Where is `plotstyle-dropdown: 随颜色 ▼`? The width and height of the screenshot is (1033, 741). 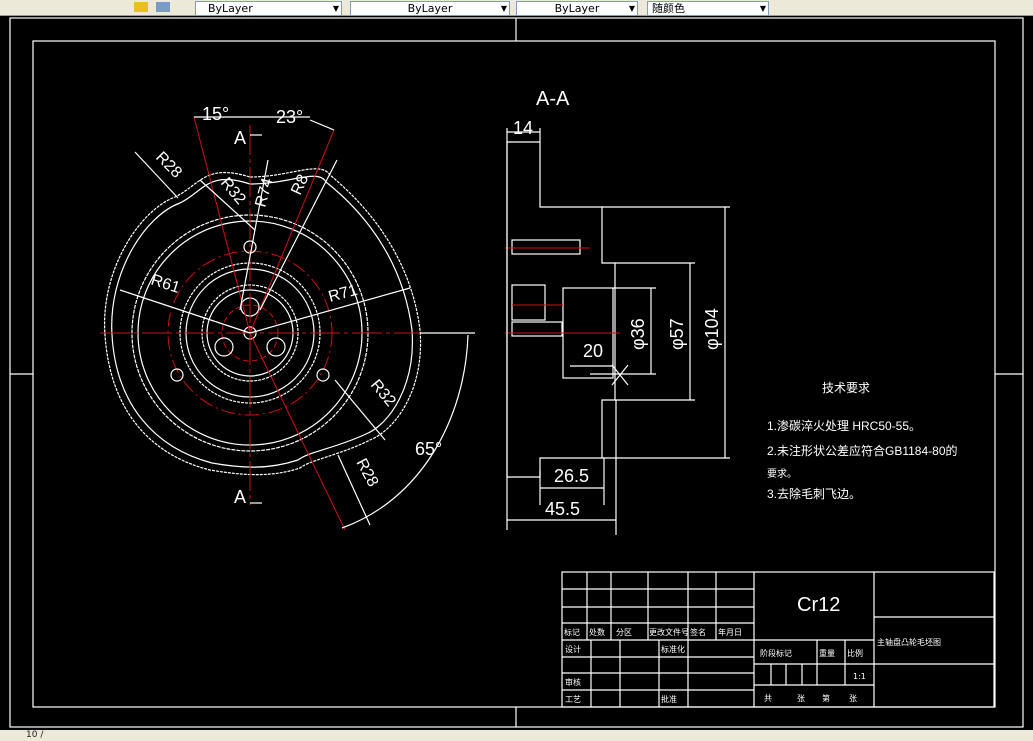
plotstyle-dropdown: 随颜色 ▼ is located at coordinates (708, 8).